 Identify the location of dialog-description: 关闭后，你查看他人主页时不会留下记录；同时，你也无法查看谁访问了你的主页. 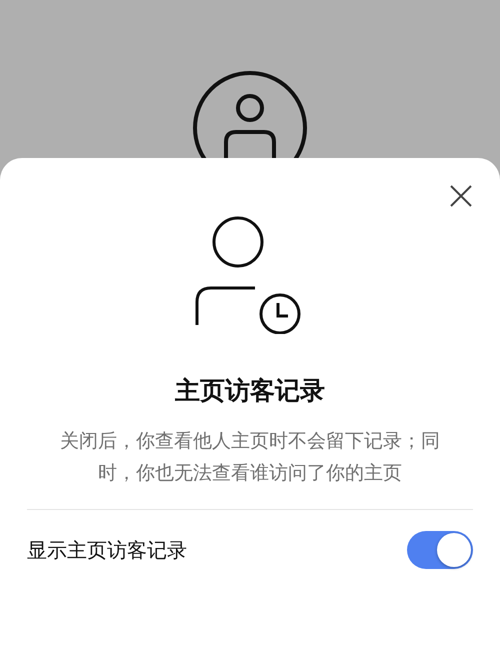
(250, 457).